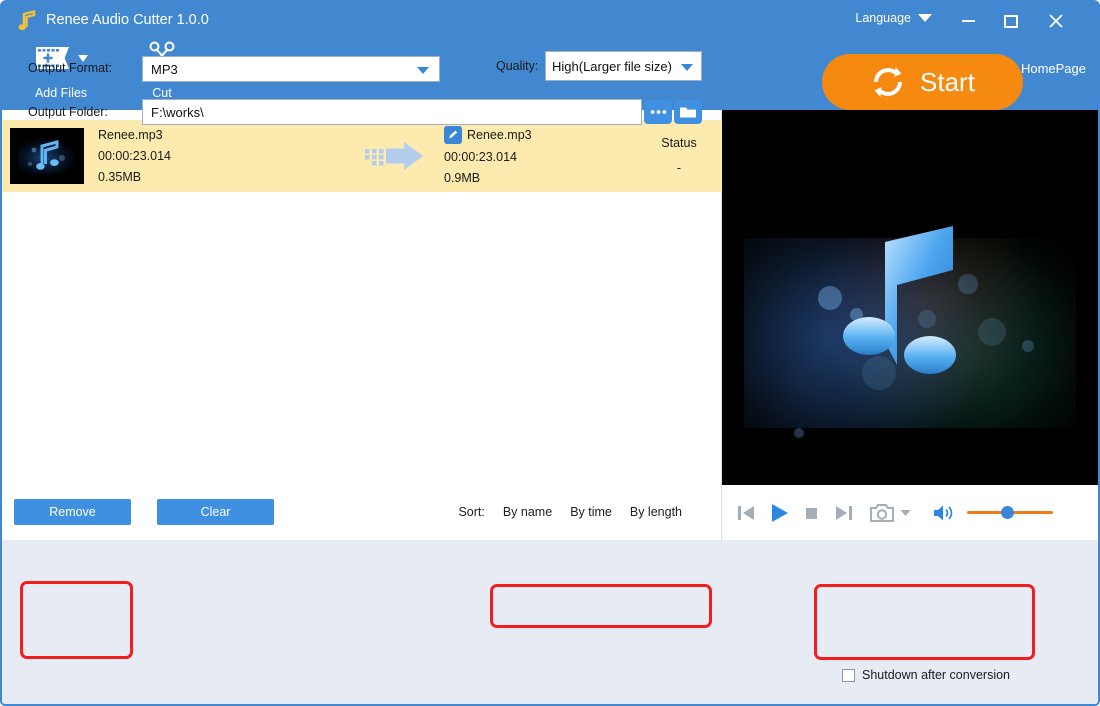  What do you see at coordinates (899, 300) in the screenshot?
I see `music-note-artwork-icon` at bounding box center [899, 300].